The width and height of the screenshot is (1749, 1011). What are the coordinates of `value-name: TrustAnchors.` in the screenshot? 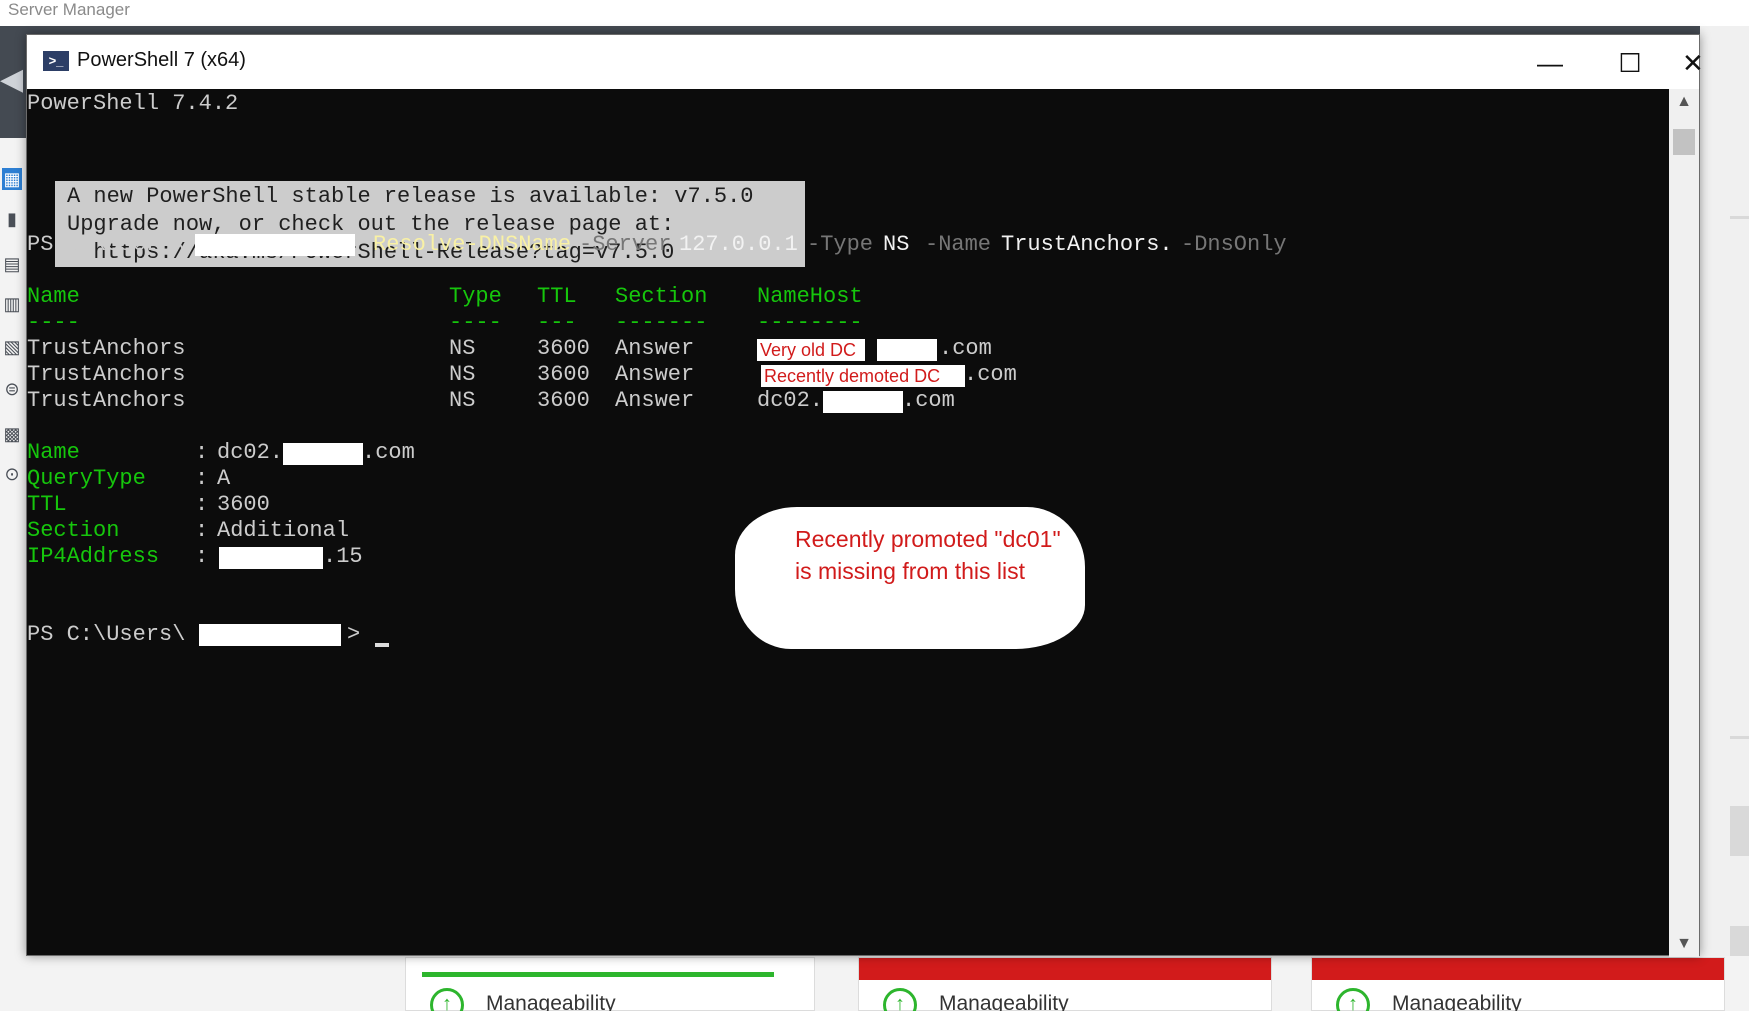 It's located at (1087, 244).